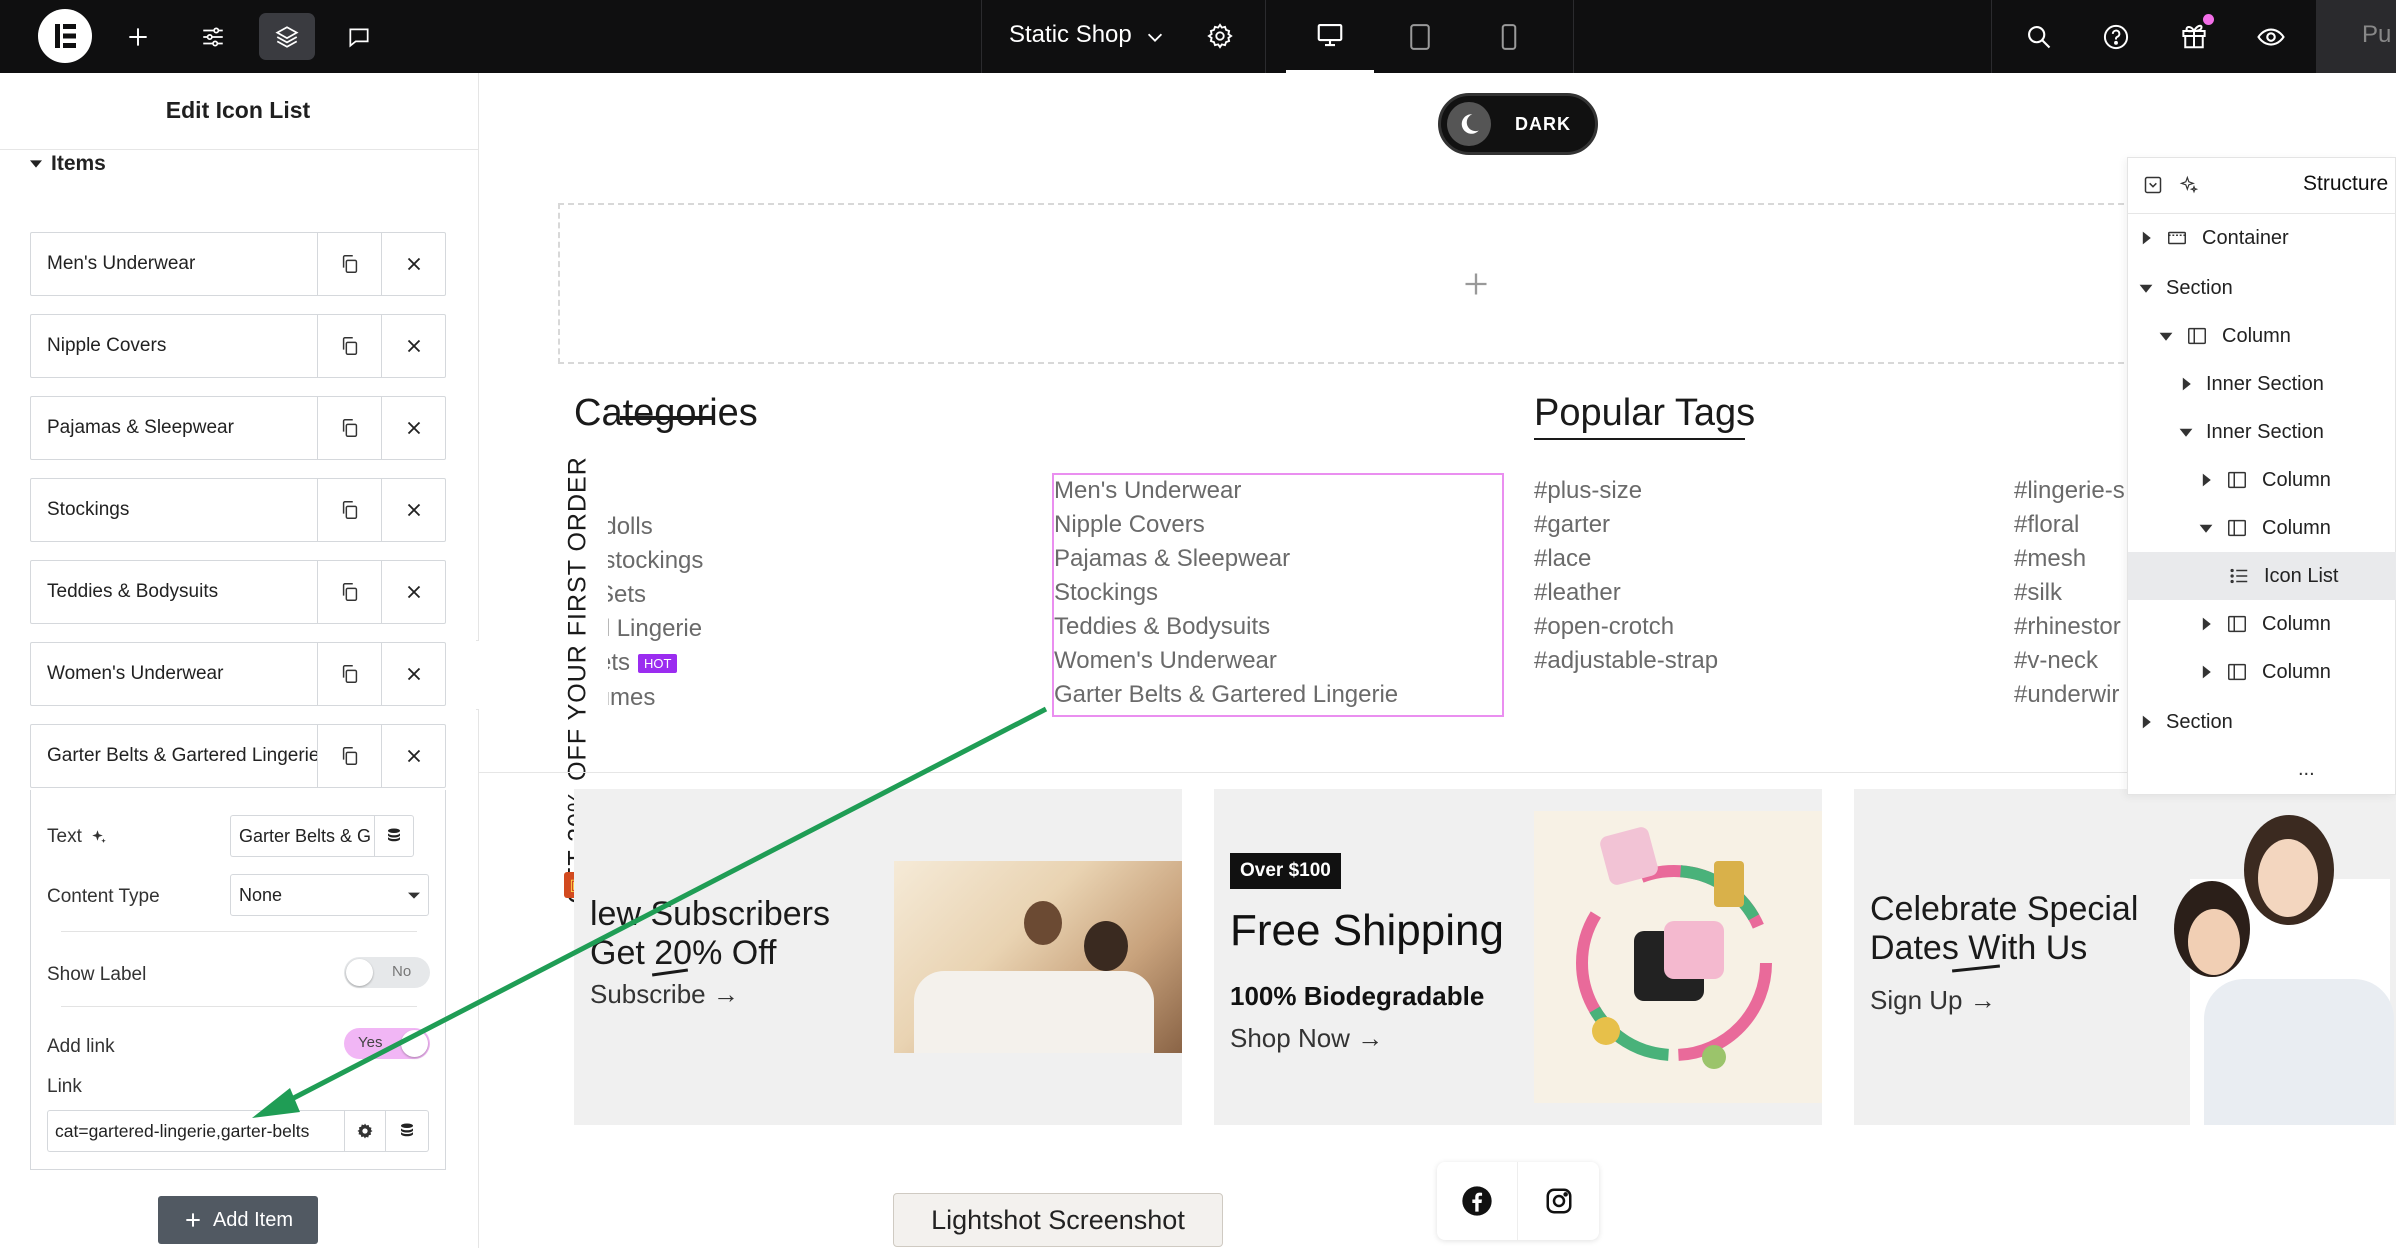 The width and height of the screenshot is (2396, 1248). Describe the element at coordinates (1744, 593) in the screenshot. I see `list-item: #leather` at that location.